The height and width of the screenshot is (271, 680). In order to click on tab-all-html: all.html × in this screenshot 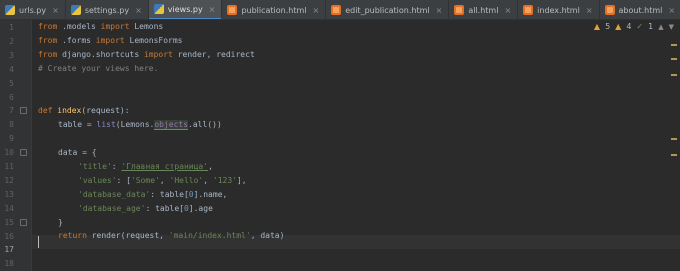, I will do `click(484, 9)`.